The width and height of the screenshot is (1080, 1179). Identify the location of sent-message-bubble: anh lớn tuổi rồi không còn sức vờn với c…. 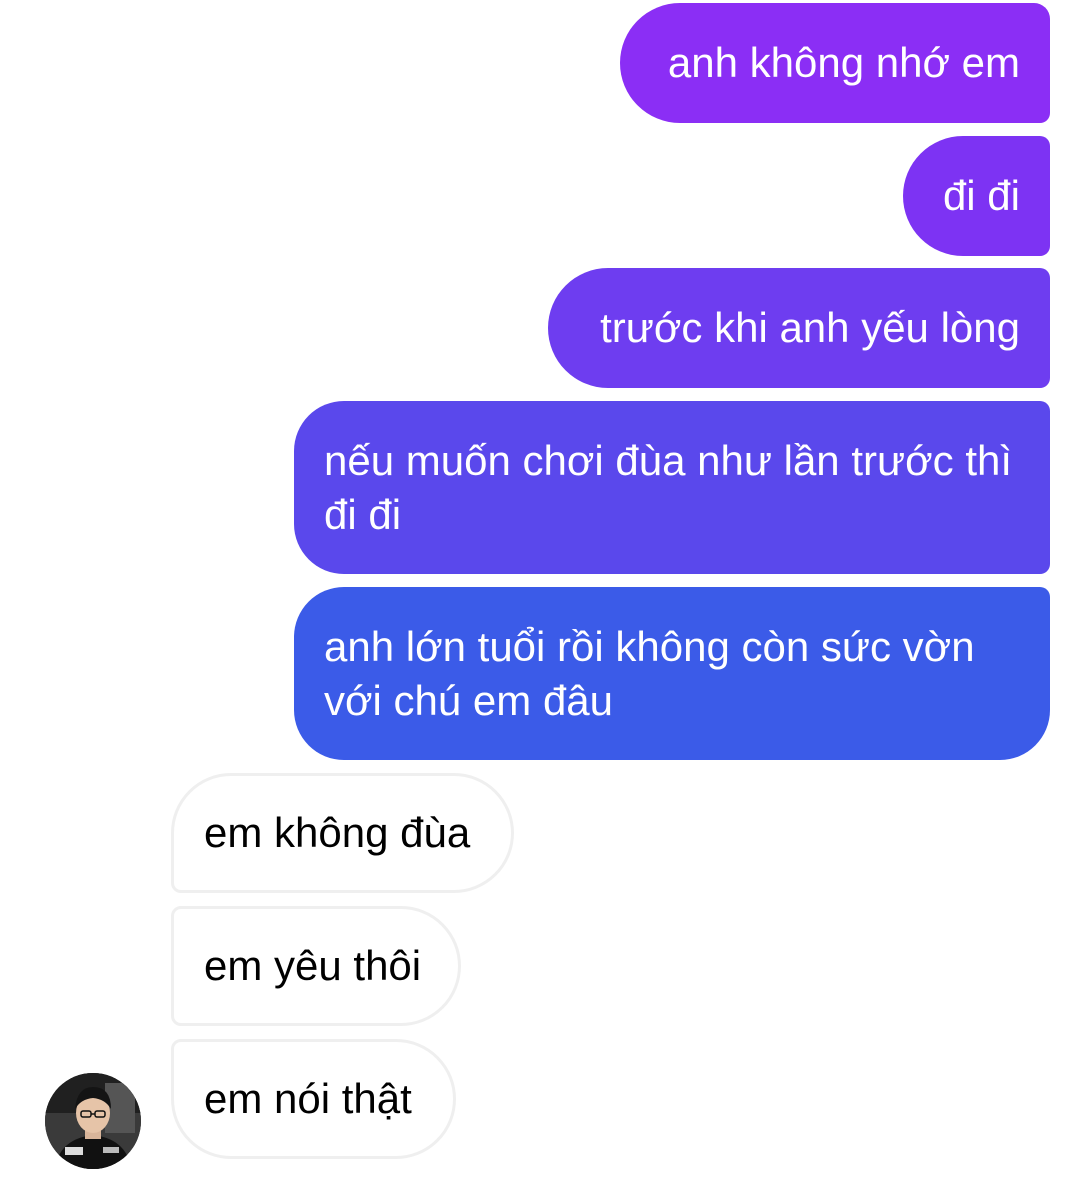
(672, 673).